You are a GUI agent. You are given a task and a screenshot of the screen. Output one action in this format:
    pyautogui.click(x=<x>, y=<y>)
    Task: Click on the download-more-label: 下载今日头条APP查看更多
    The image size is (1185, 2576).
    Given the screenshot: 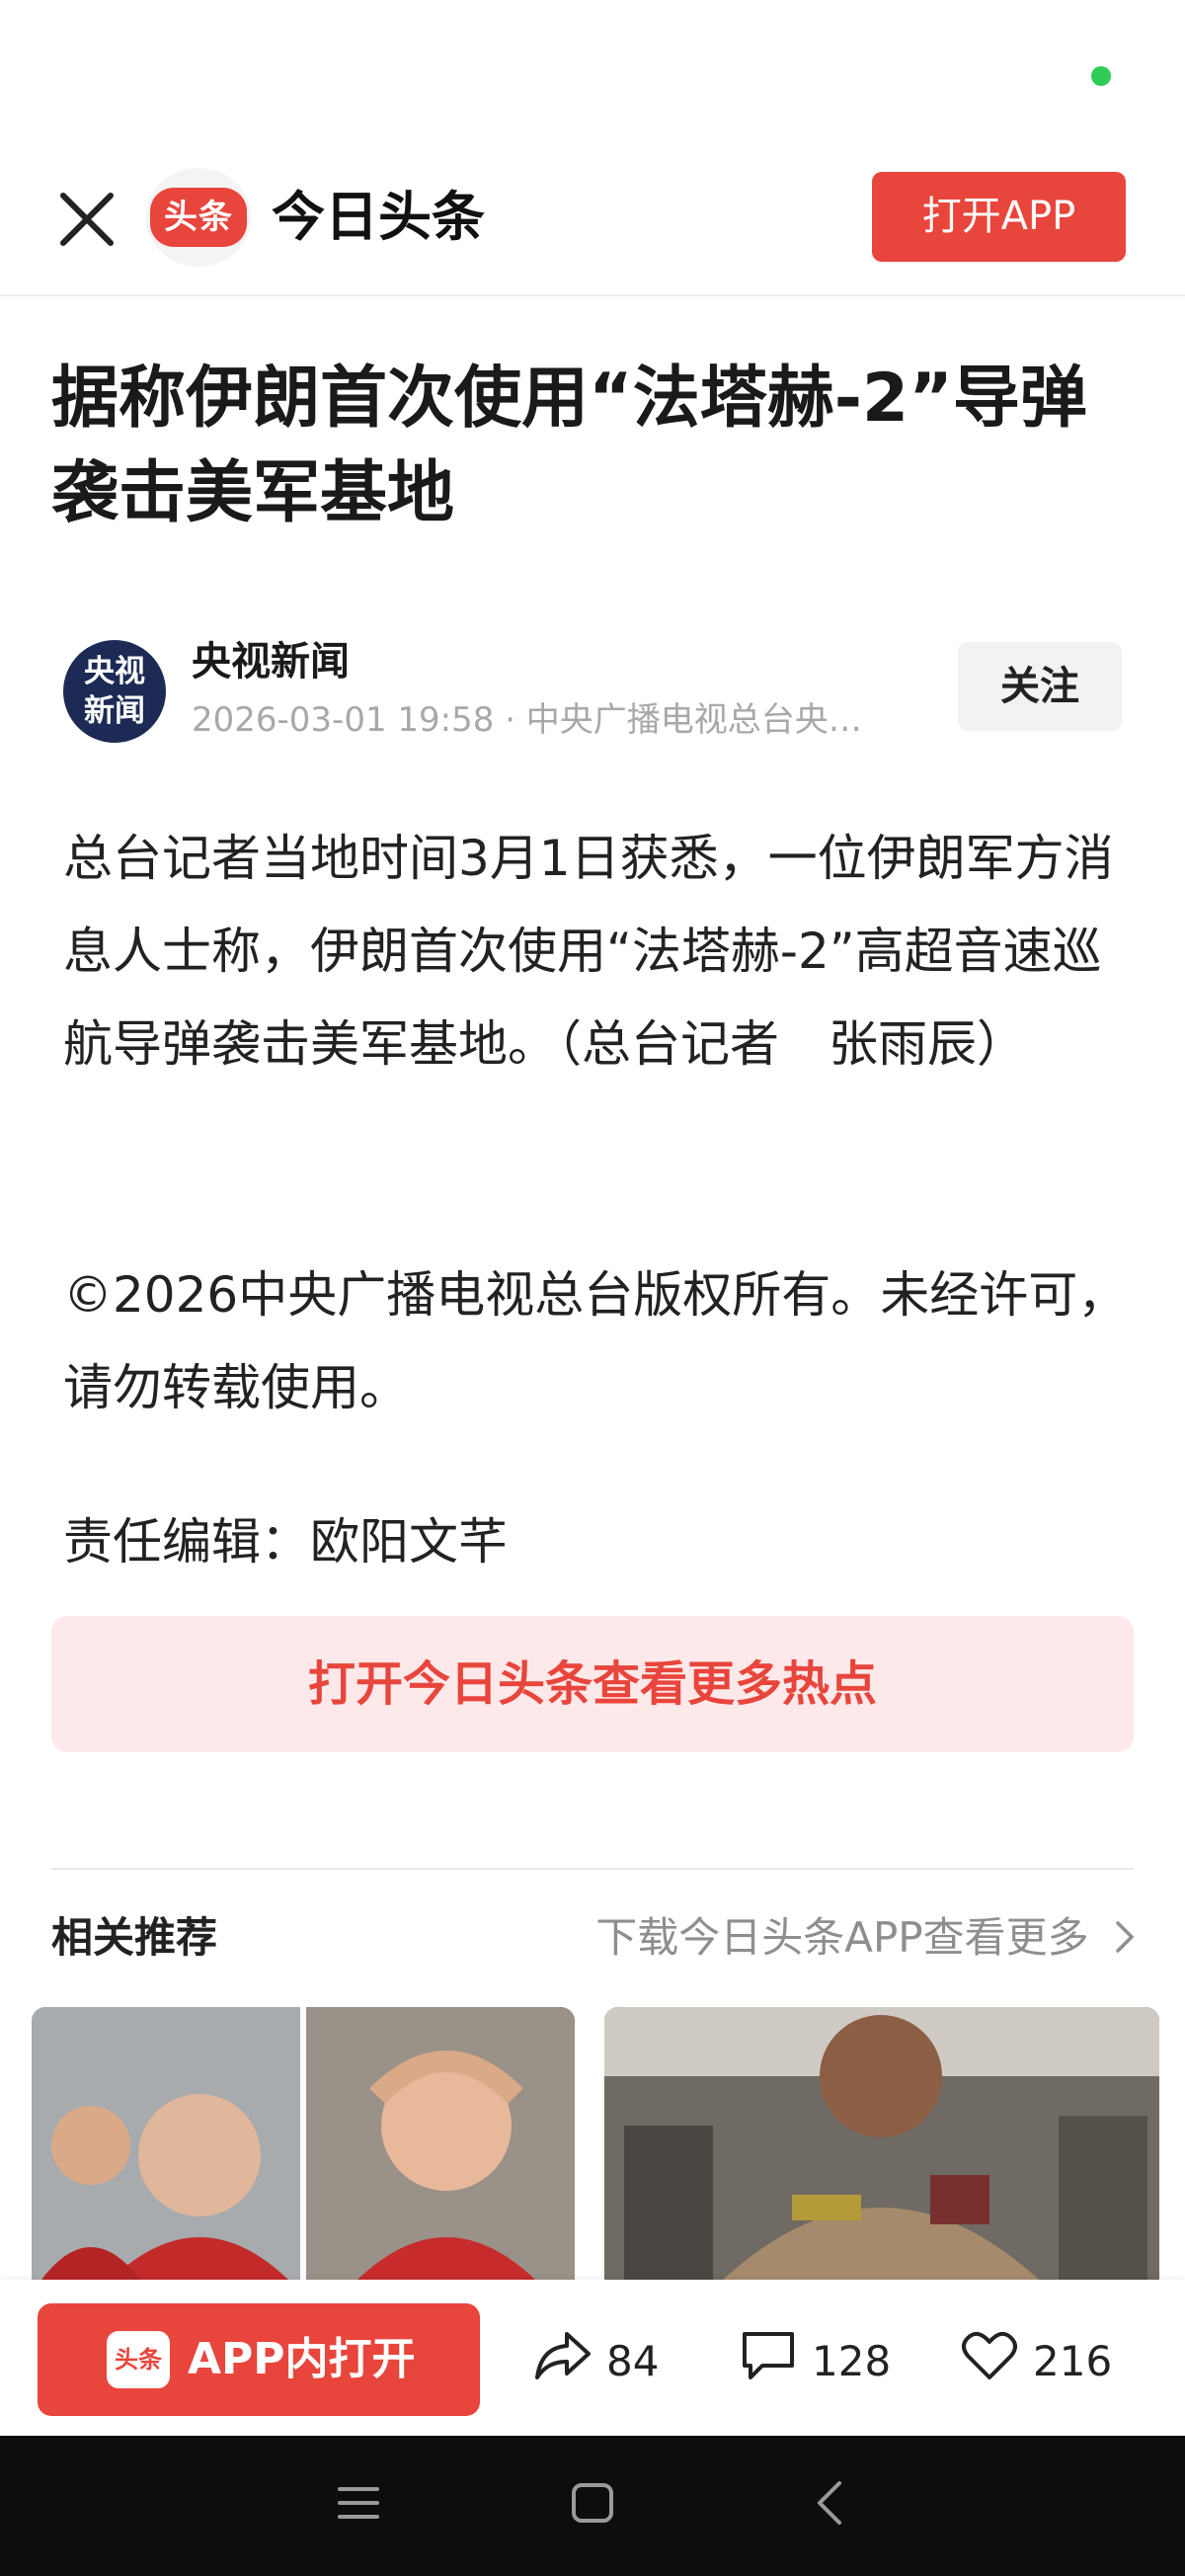 What is the action you would take?
    pyautogui.click(x=842, y=1937)
    